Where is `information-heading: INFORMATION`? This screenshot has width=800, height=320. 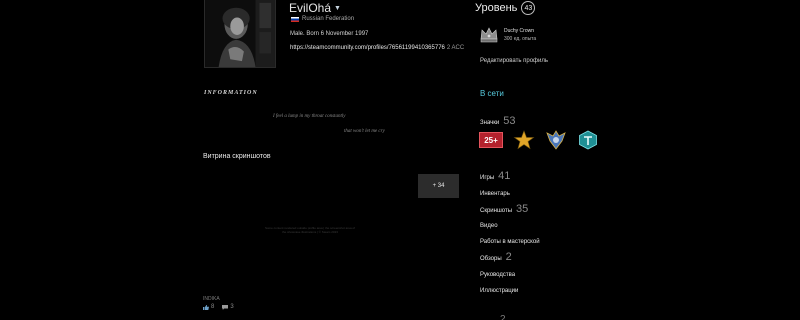
information-heading: INFORMATION is located at coordinates (231, 93).